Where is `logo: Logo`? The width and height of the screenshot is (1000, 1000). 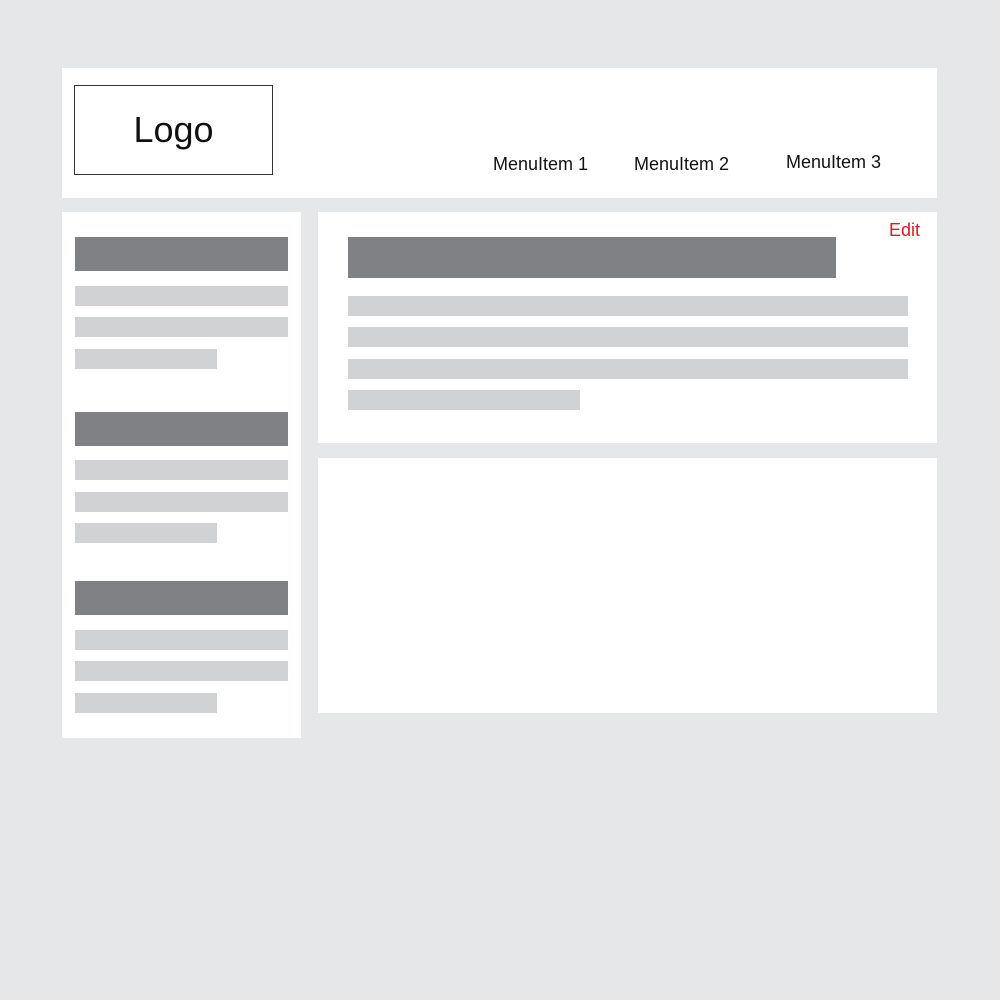
logo: Logo is located at coordinates (173, 130).